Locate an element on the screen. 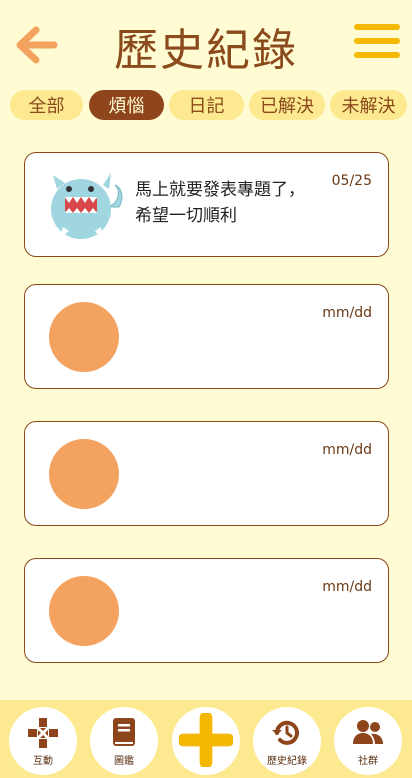 The height and width of the screenshot is (778, 412). nav-label: 歷史紀錄 is located at coordinates (287, 761).